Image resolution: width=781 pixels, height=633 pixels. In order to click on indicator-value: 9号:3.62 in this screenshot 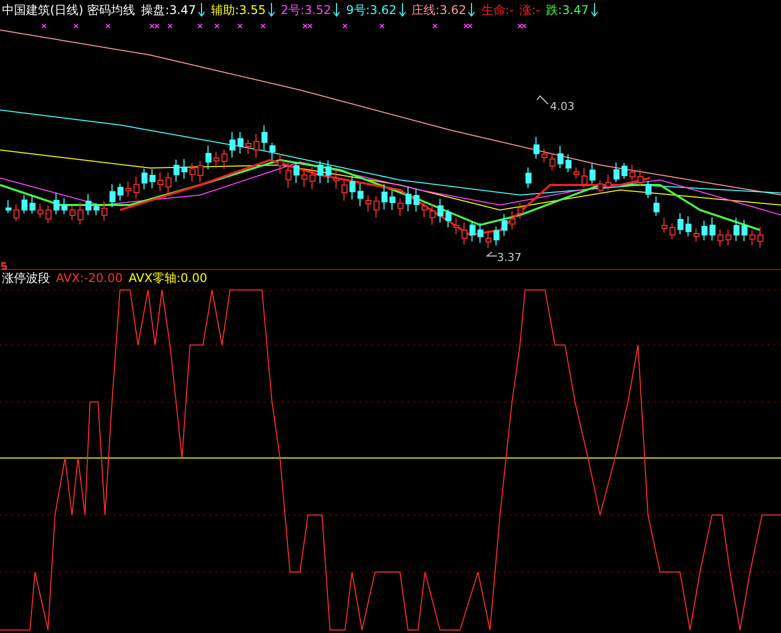, I will do `click(371, 10)`.